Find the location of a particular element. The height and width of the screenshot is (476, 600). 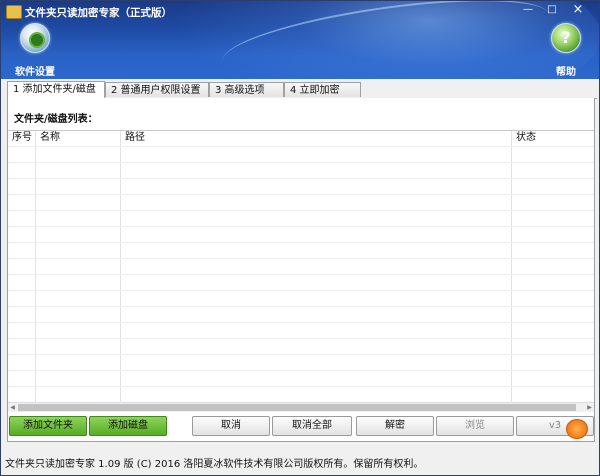

tab-advanced-options: 3 高级选项 is located at coordinates (246, 89).